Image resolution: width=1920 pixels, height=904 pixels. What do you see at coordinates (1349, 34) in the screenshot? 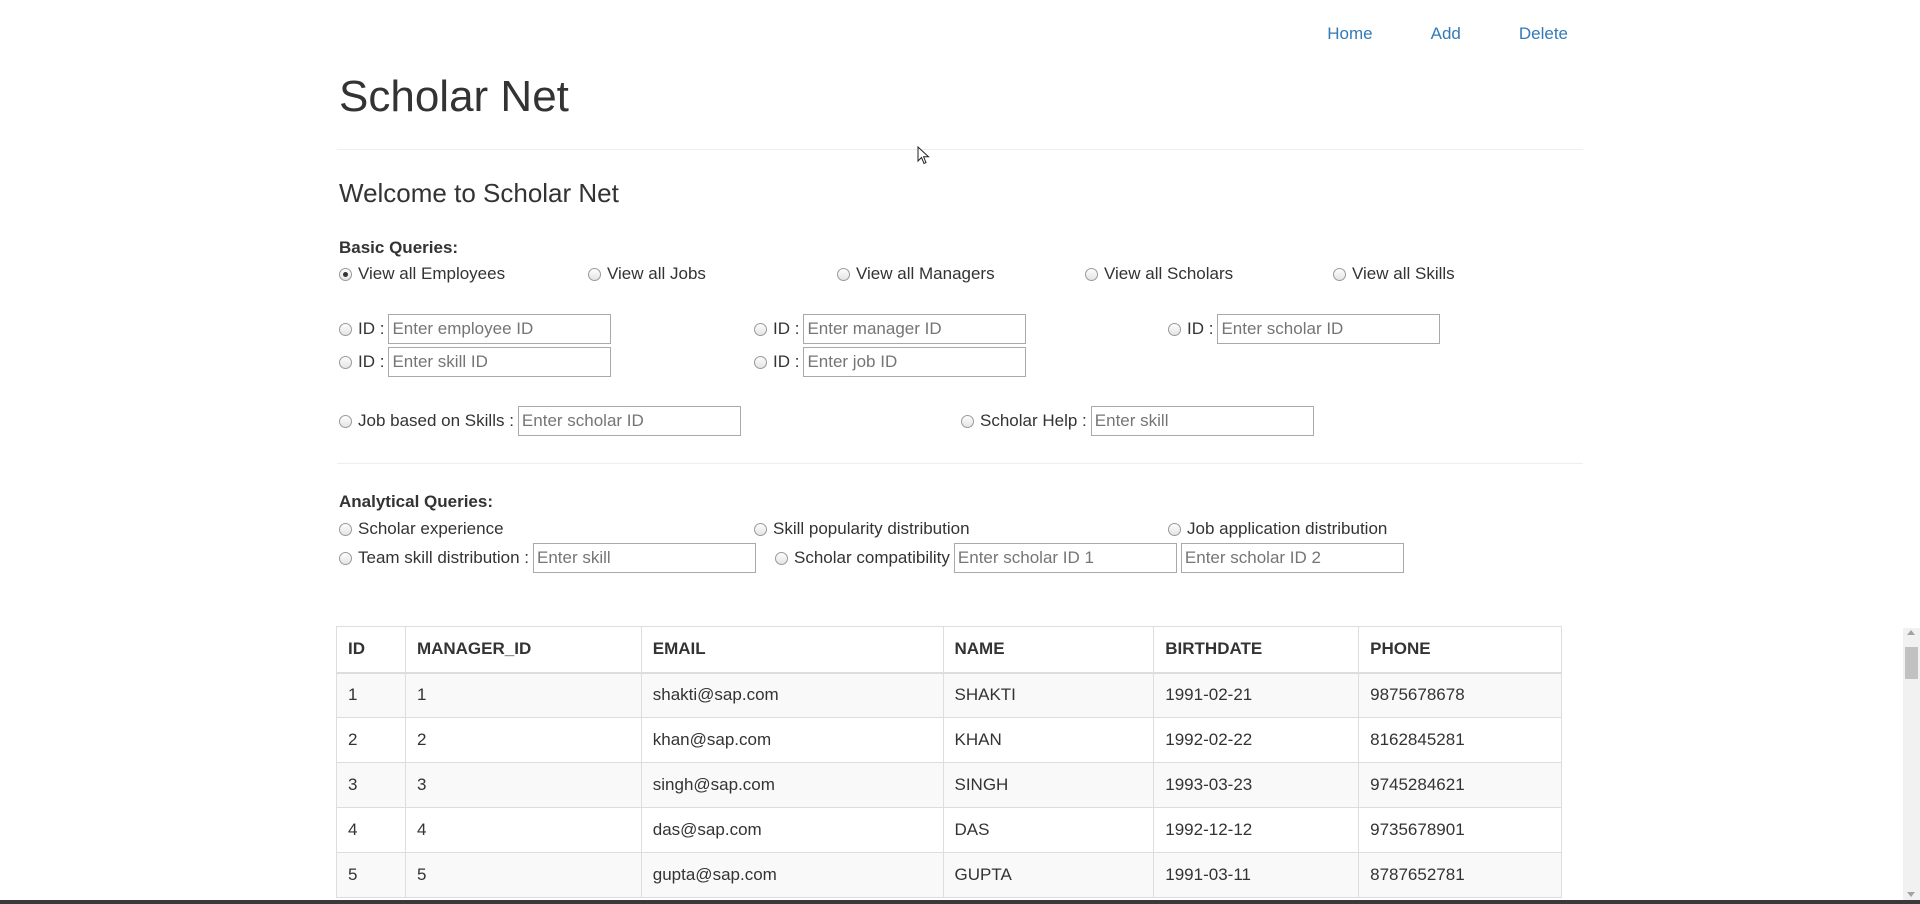
I see `nav-home-link: Home` at bounding box center [1349, 34].